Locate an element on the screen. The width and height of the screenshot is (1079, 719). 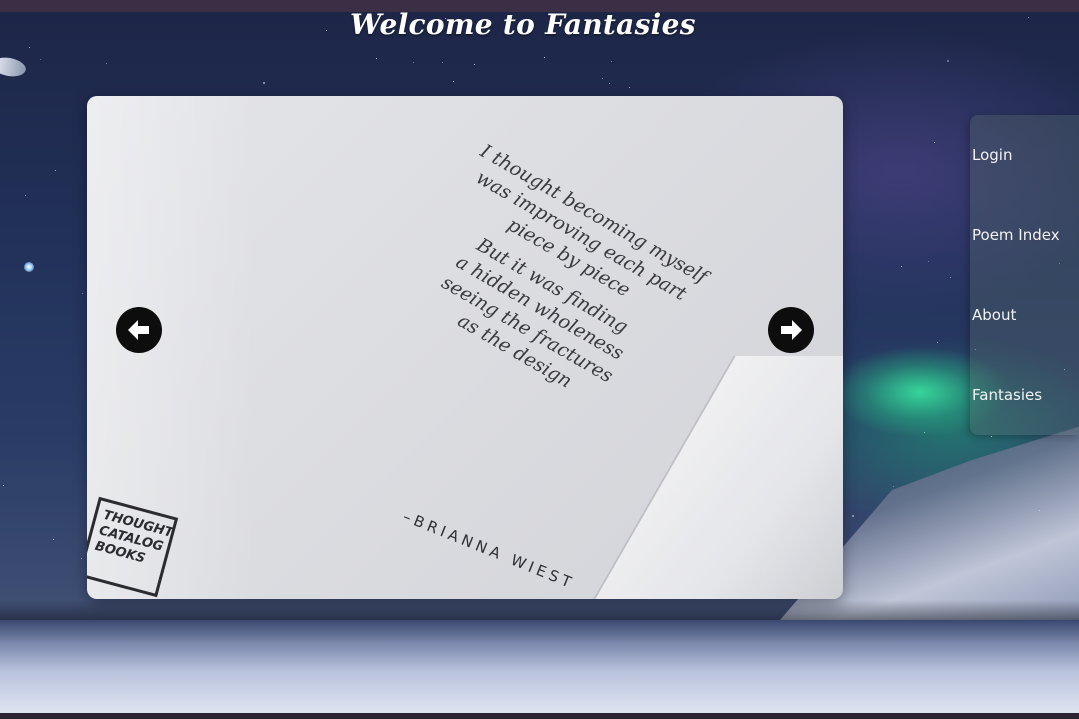
page-title: Welcome to Fantasies is located at coordinates (523, 24).